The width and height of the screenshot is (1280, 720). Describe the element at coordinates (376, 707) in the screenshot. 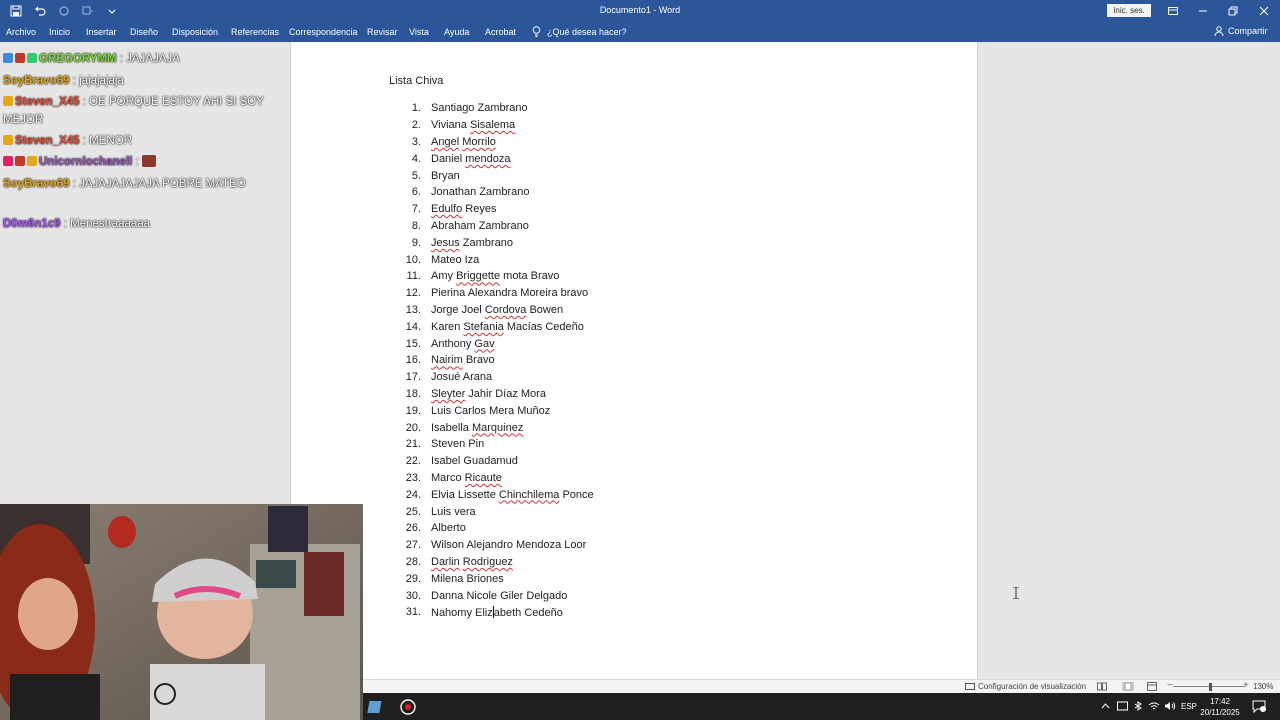

I see `taskbar-app-icon` at that location.